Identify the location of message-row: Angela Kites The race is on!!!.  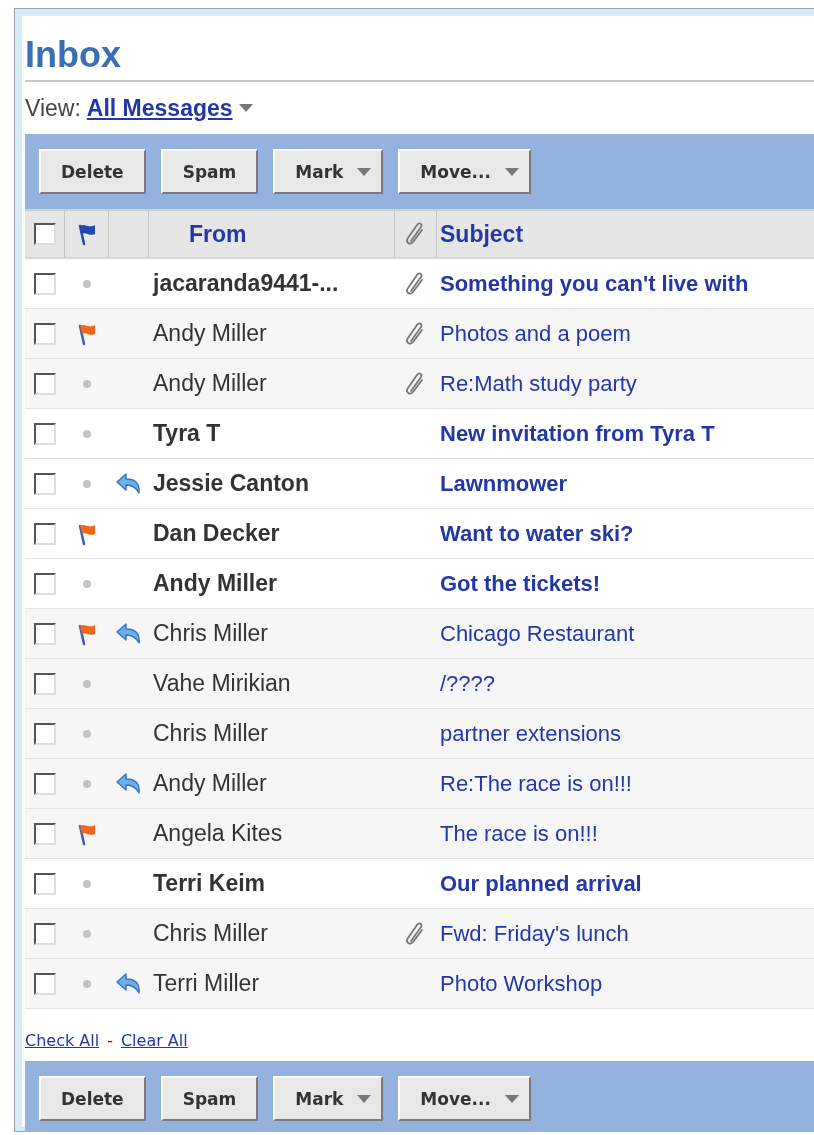
(419, 834).